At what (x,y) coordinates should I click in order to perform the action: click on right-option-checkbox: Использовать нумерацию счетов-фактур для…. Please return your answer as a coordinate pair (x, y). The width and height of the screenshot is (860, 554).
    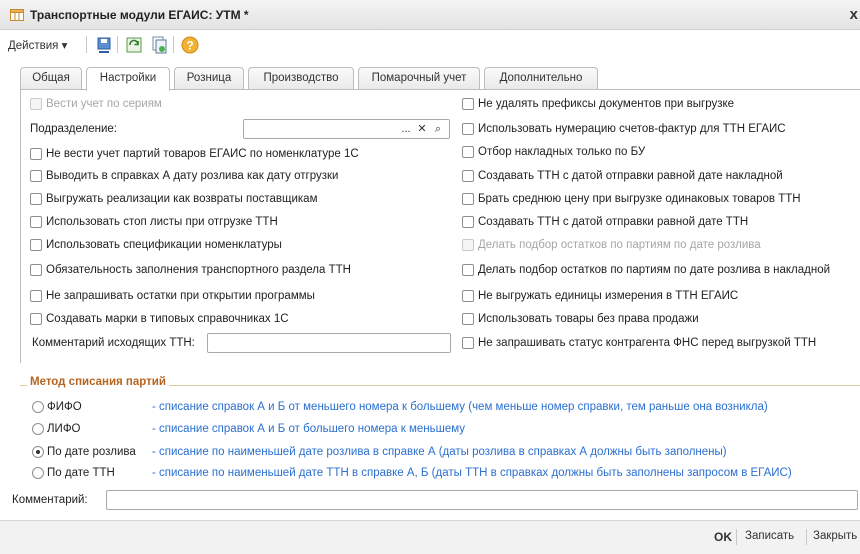
    Looking at the image, I should click on (624, 129).